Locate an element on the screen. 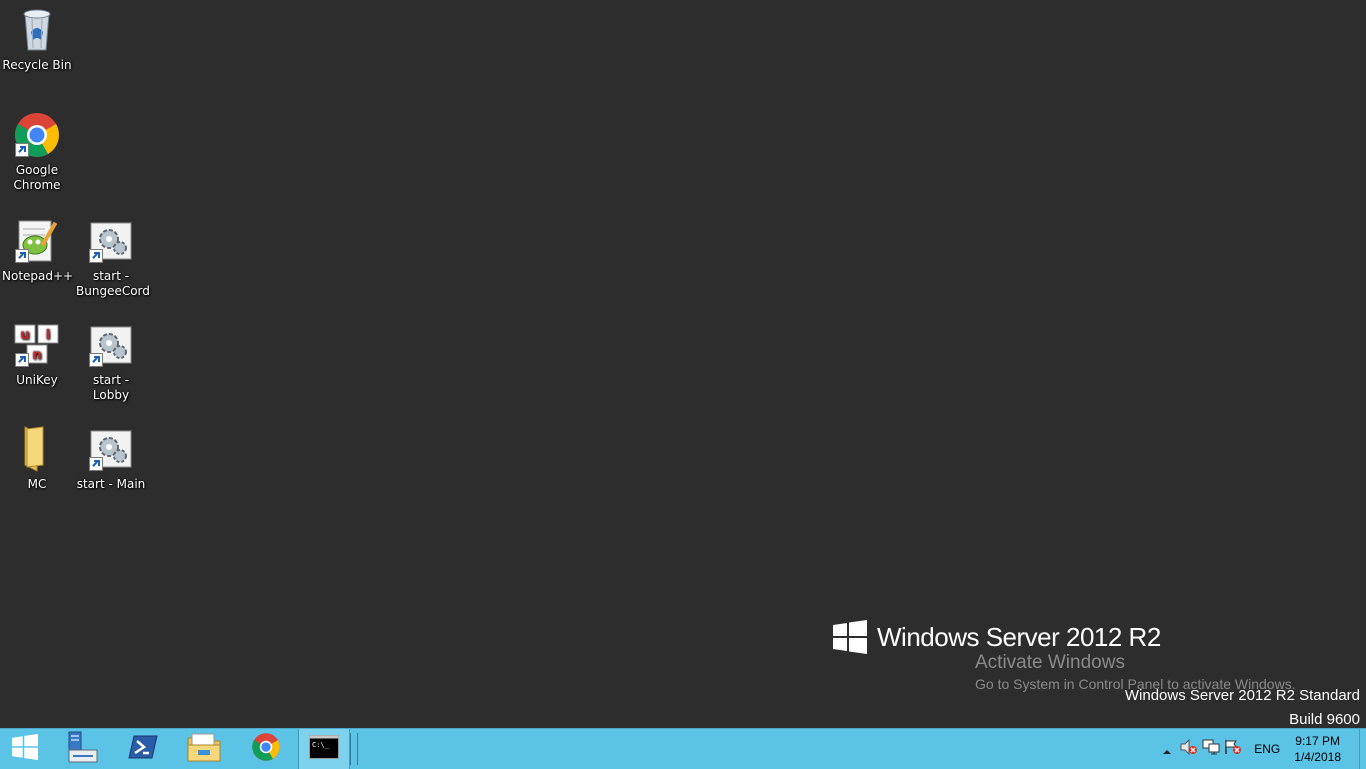  desktop-icon-label: start - Lobby is located at coordinates (111, 387).